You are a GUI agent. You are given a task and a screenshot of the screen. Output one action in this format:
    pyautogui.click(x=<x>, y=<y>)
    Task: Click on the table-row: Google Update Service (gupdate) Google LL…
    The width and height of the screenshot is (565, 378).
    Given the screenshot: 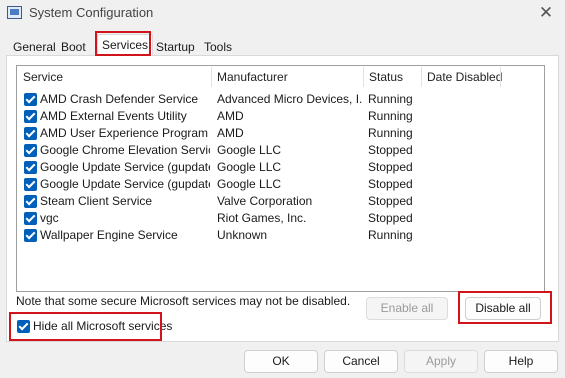 What is the action you would take?
    pyautogui.click(x=280, y=167)
    